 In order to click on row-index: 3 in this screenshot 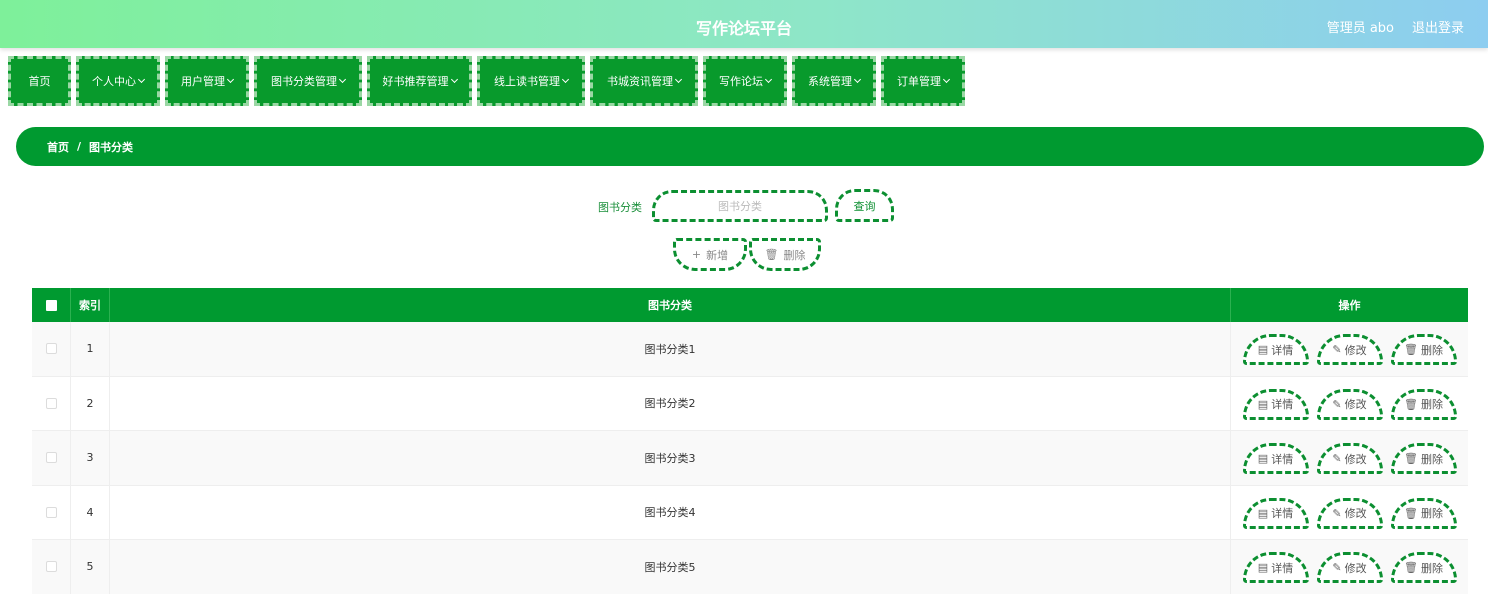, I will do `click(90, 458)`.